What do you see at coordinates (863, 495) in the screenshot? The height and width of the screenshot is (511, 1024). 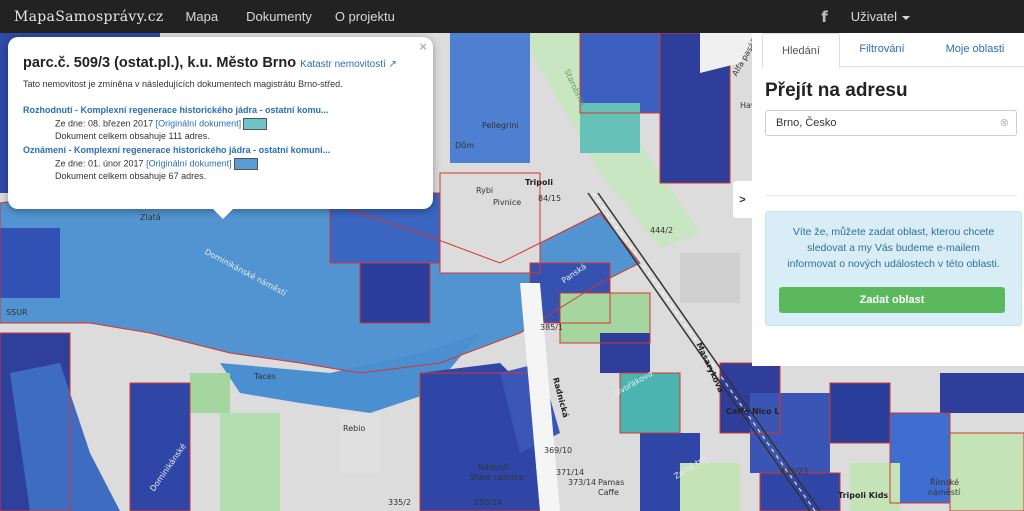 I see `map-label: Tripoli Kids` at bounding box center [863, 495].